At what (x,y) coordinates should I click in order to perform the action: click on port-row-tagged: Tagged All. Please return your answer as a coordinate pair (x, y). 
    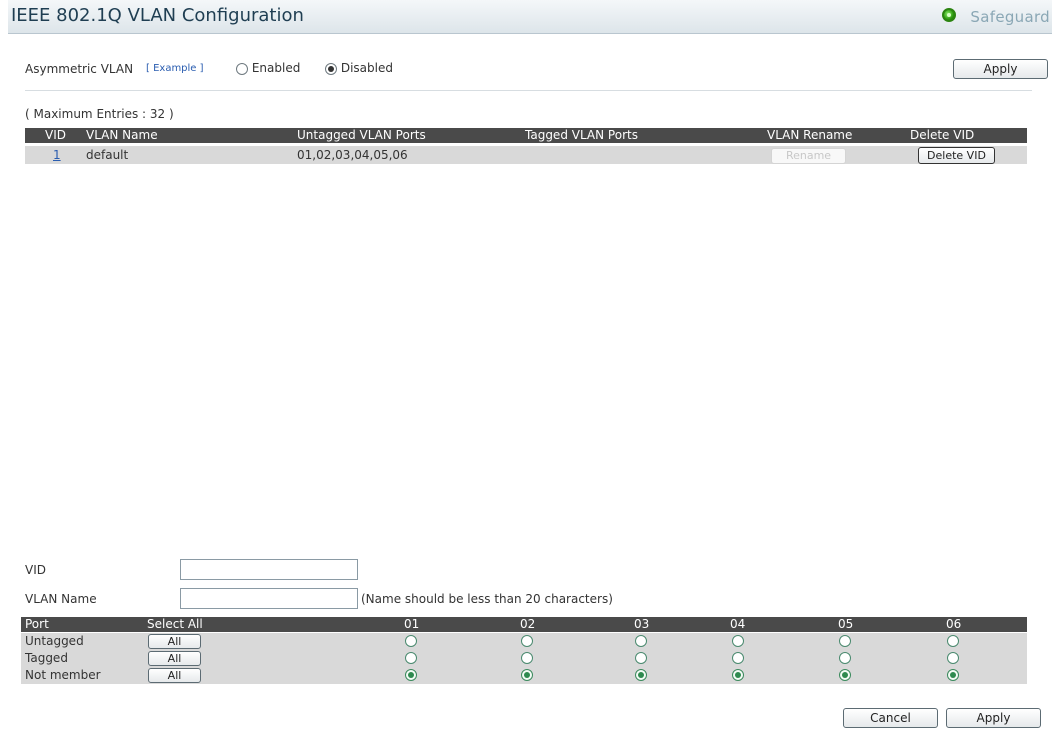
    Looking at the image, I should click on (524, 658).